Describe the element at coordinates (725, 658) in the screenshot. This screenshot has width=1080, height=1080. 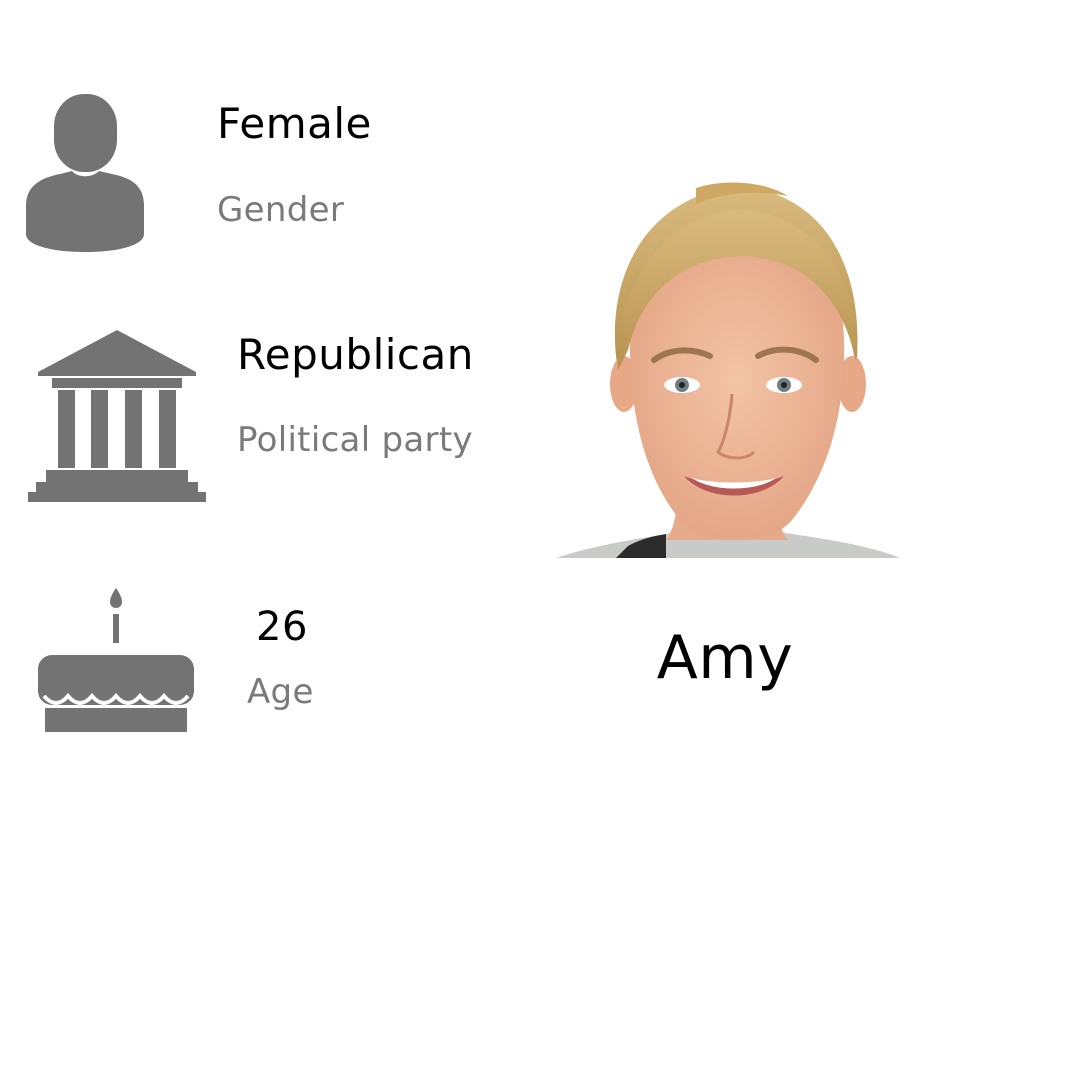
I see `profile-name: Amy` at that location.